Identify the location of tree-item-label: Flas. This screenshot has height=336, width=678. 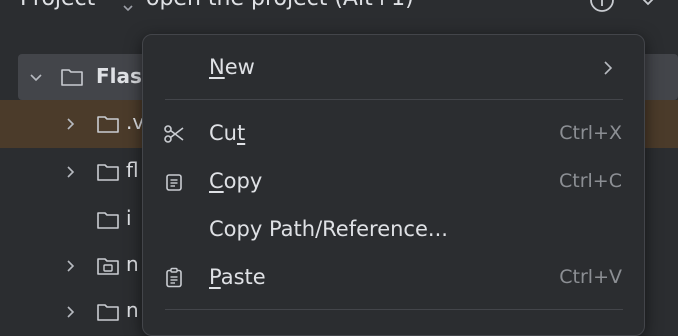
(119, 76).